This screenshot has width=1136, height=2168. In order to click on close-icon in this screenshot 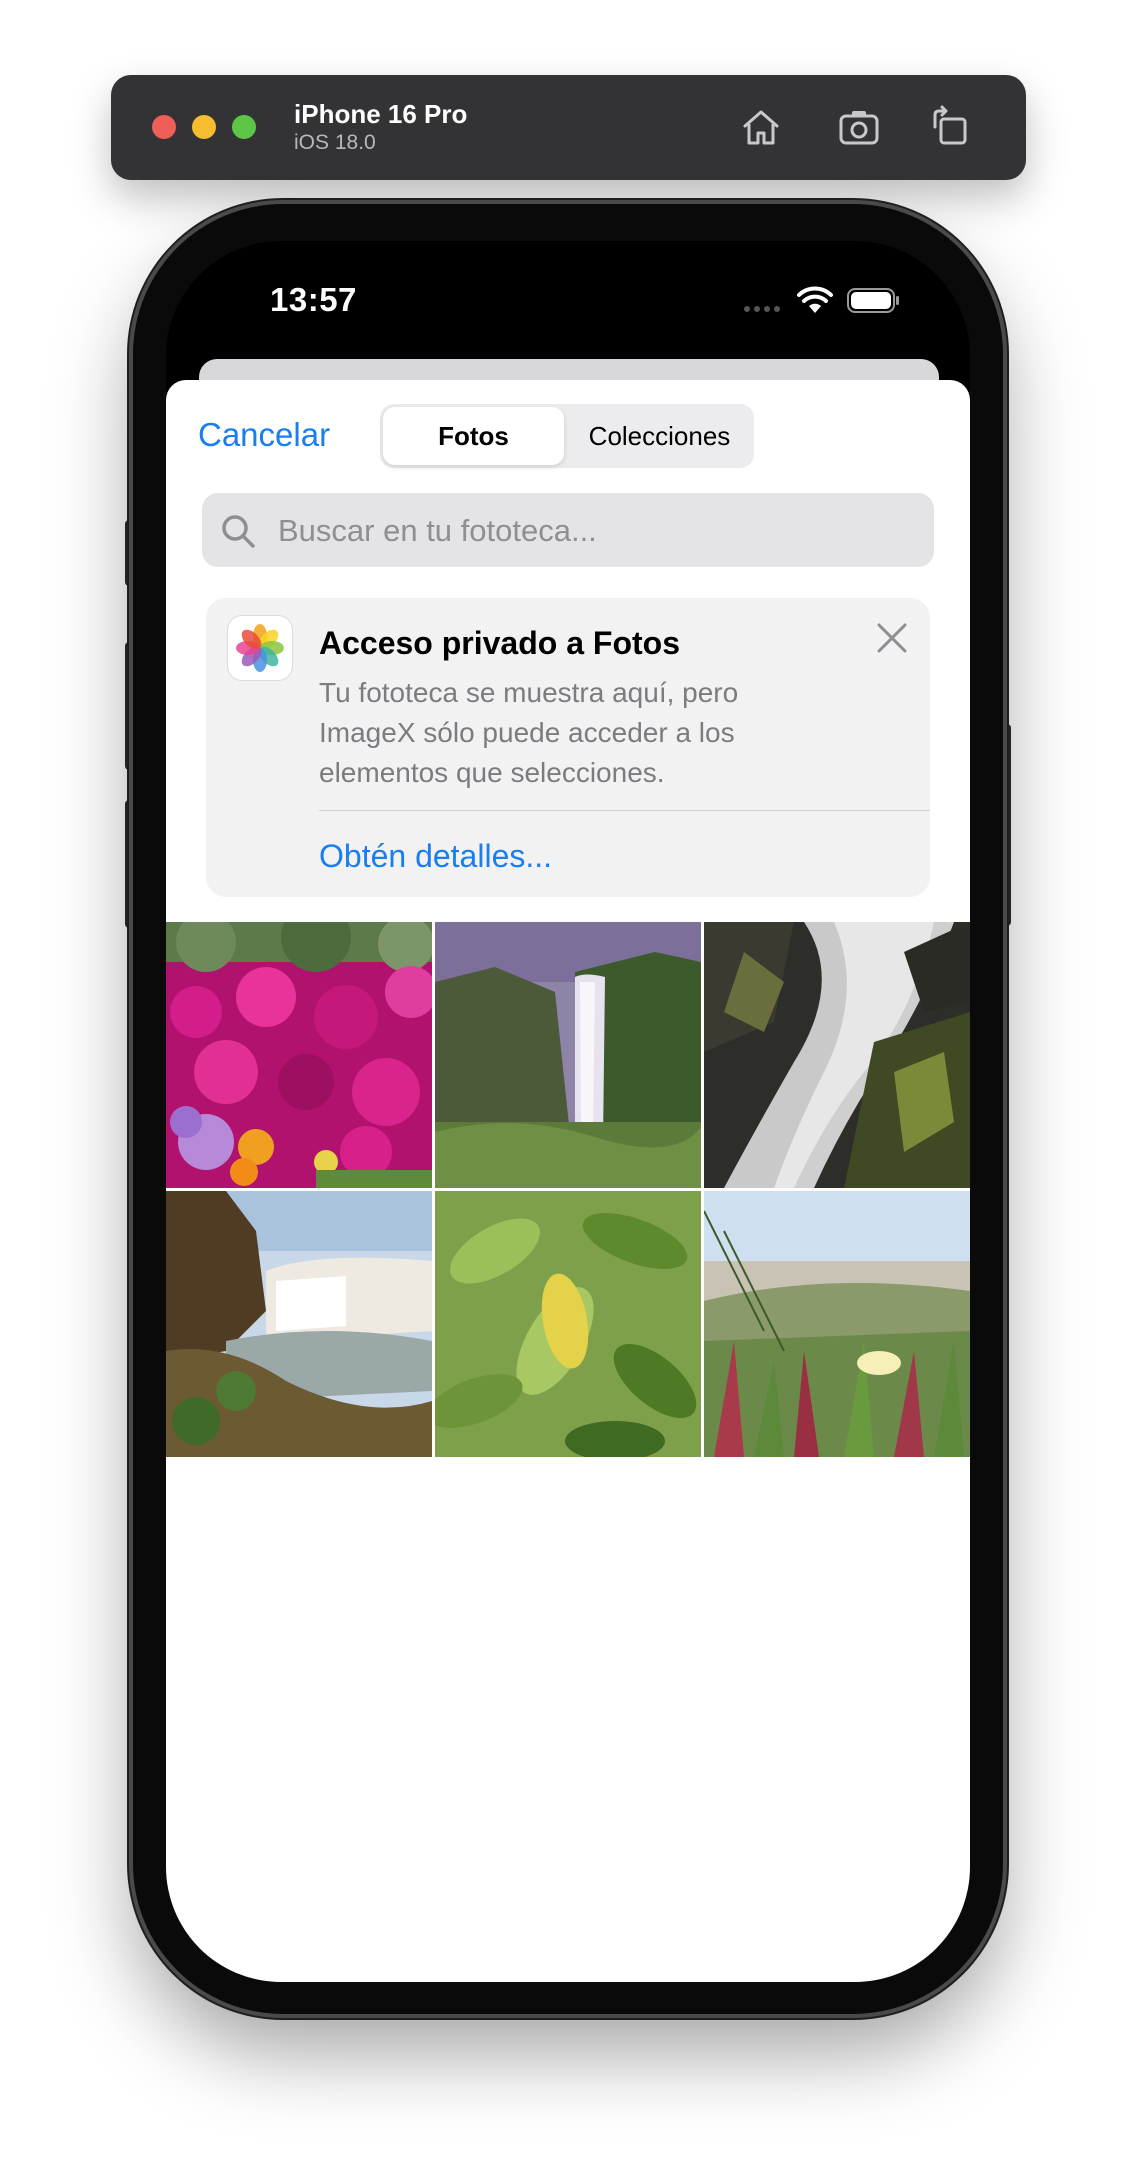, I will do `click(892, 638)`.